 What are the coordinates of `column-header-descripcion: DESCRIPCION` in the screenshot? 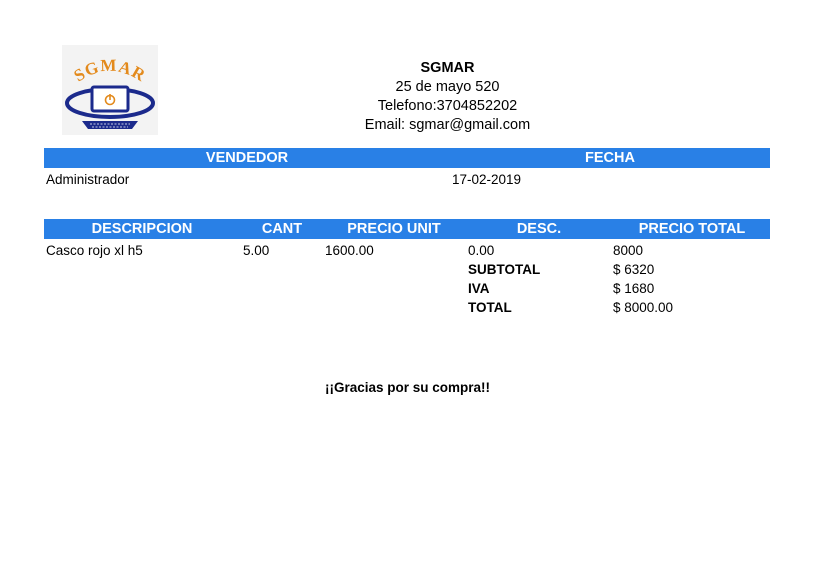 It's located at (142, 229).